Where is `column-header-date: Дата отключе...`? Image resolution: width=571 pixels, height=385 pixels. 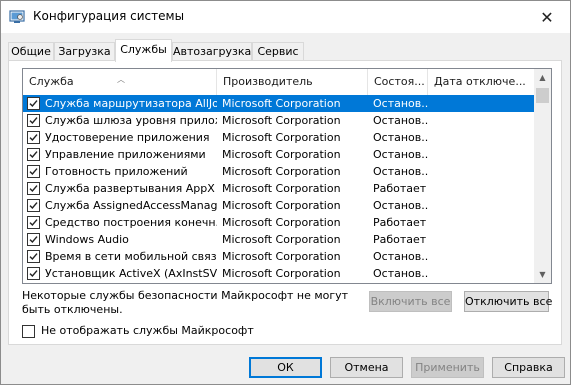 column-header-date: Дата отключе... is located at coordinates (481, 82).